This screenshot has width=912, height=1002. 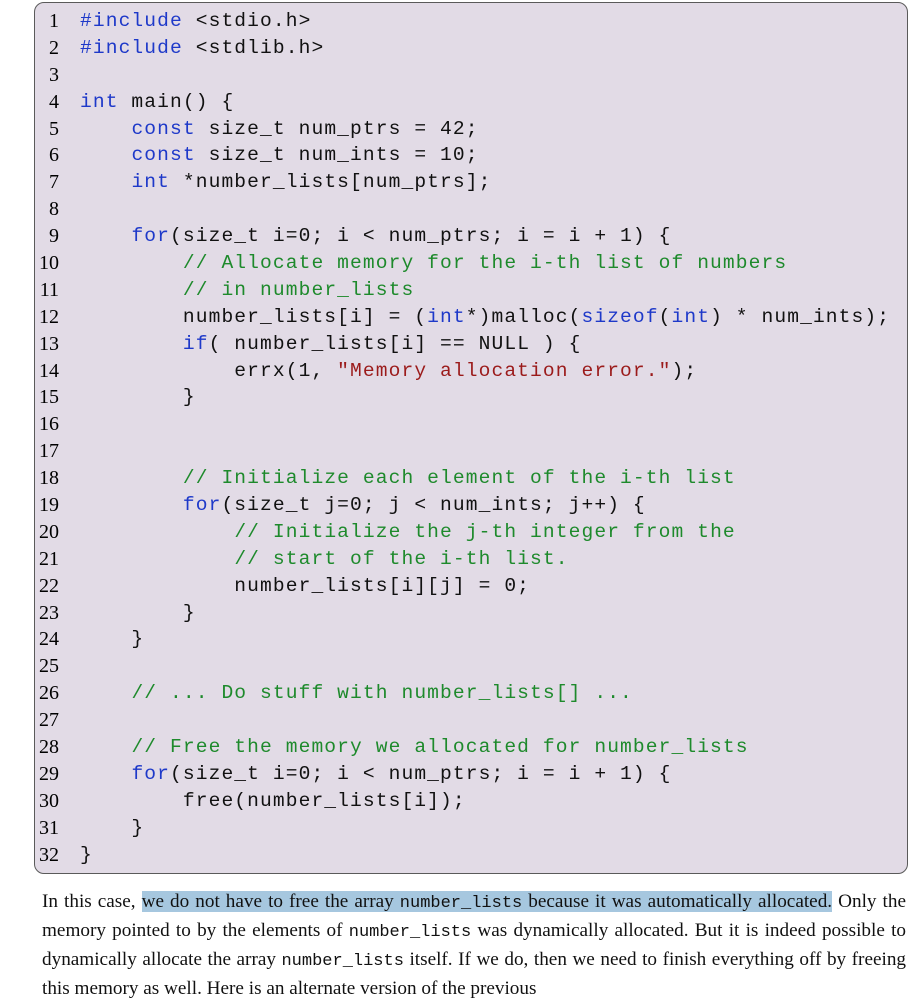 What do you see at coordinates (305, 155) in the screenshot?
I see `code-line: const size_t num_ints = 10;` at bounding box center [305, 155].